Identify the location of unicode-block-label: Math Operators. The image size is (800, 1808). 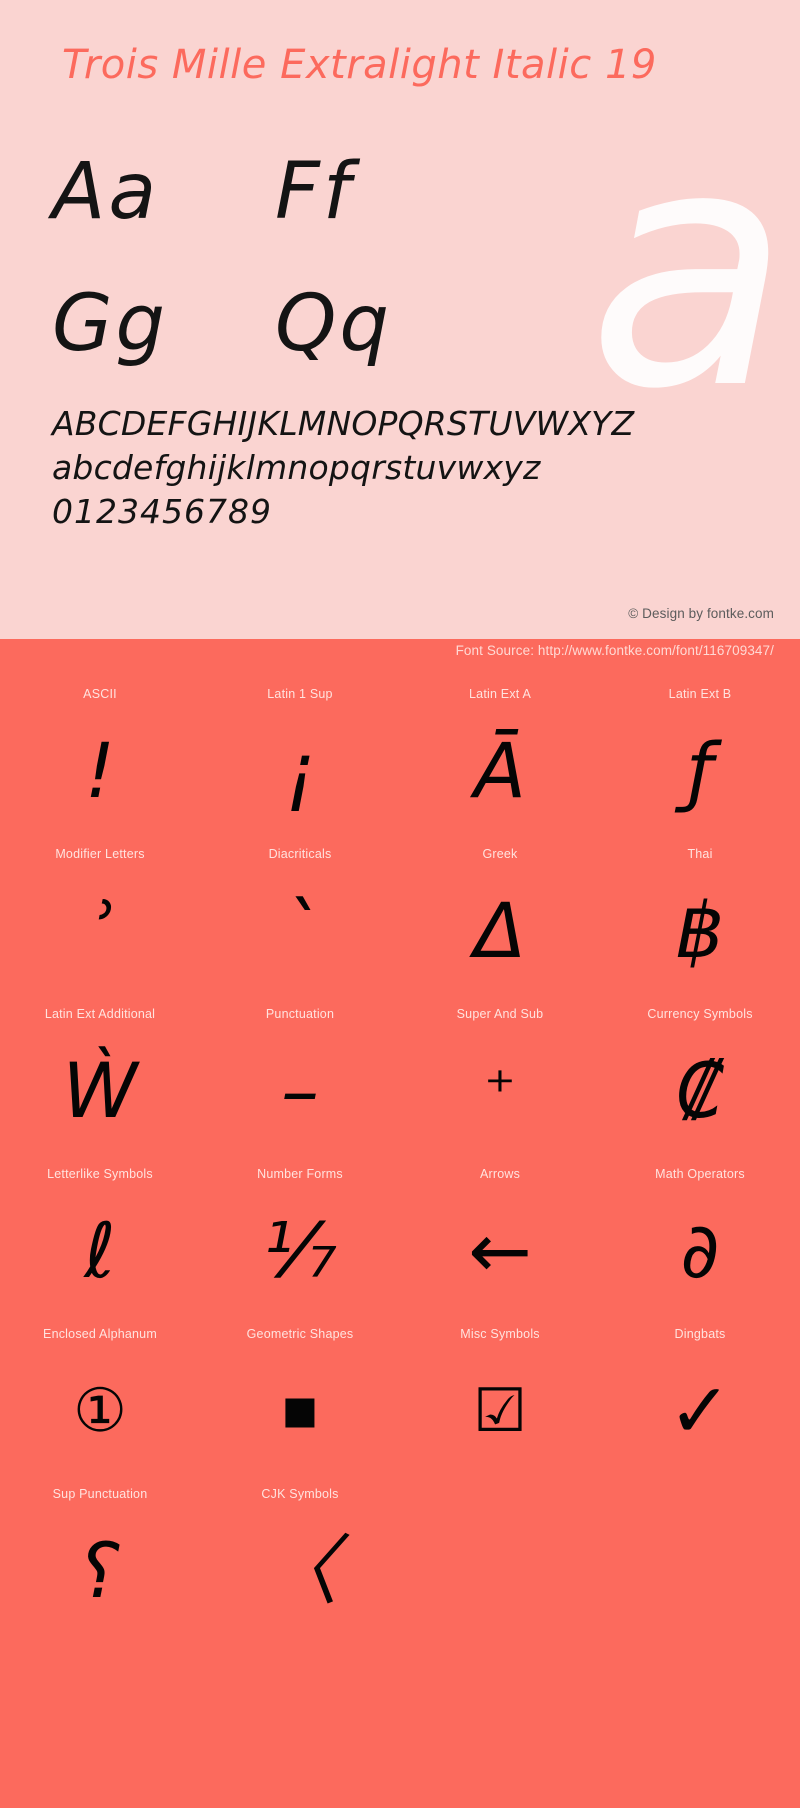
(700, 1174).